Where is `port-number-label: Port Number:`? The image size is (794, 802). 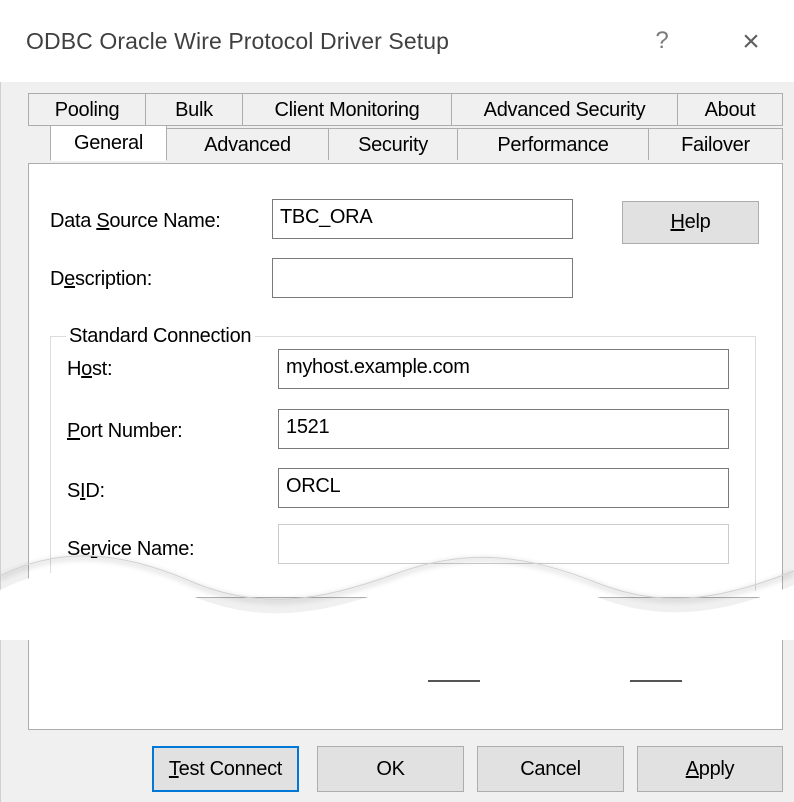
port-number-label: Port Number: is located at coordinates (125, 431).